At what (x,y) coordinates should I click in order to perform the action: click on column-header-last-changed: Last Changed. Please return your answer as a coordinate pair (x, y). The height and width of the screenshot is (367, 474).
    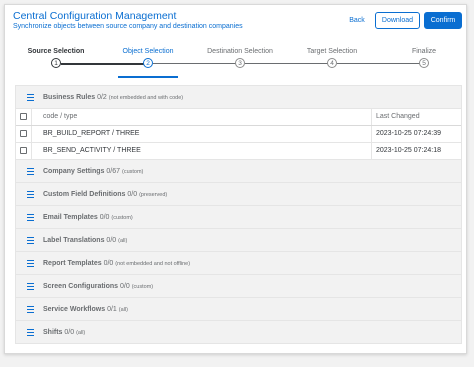
    Looking at the image, I should click on (398, 116).